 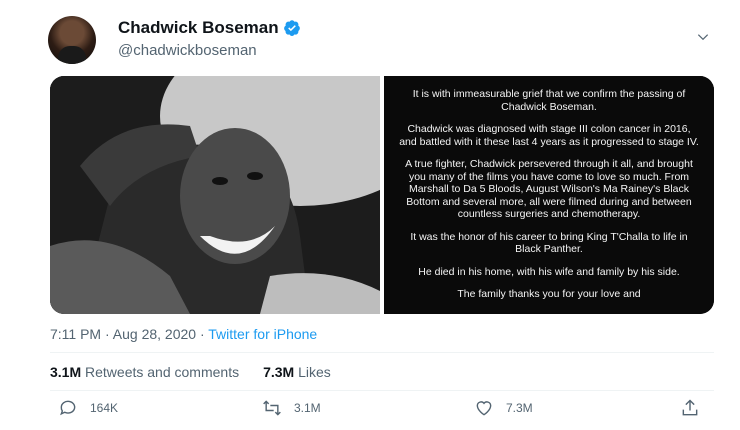 I want to click on heart-icon, so click(x=484, y=408).